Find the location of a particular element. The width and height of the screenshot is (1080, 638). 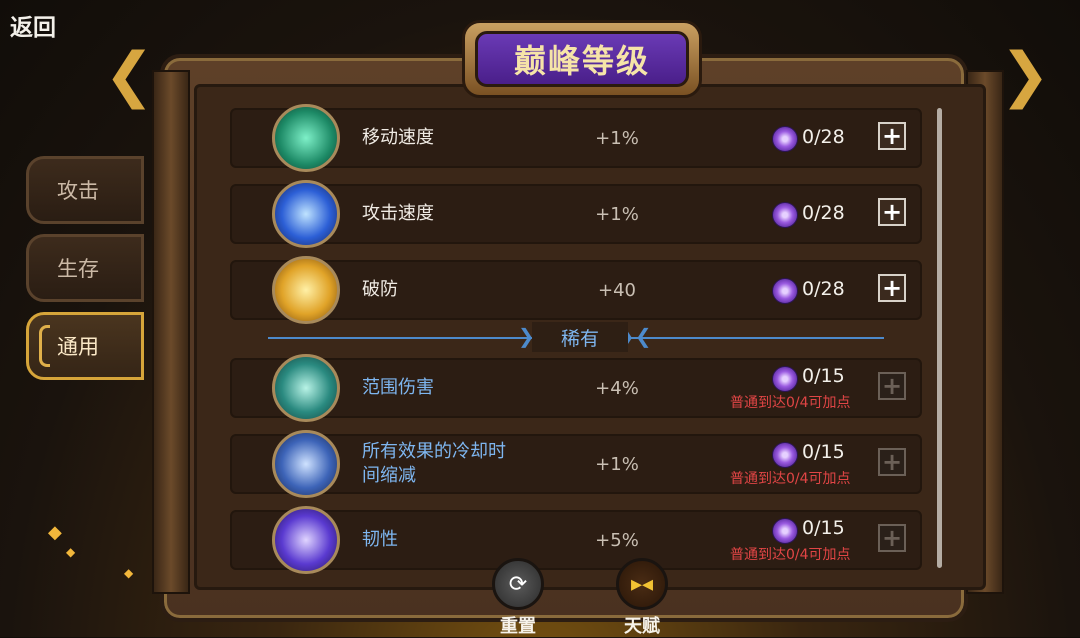

stat-row: 移动速度 +1% 0/28 + is located at coordinates (576, 138).